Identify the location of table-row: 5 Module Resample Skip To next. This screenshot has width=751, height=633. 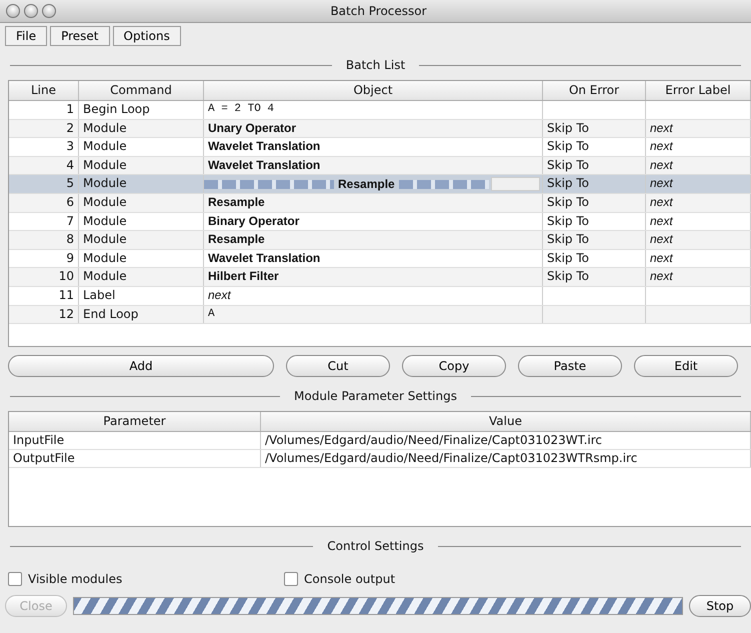
(380, 184).